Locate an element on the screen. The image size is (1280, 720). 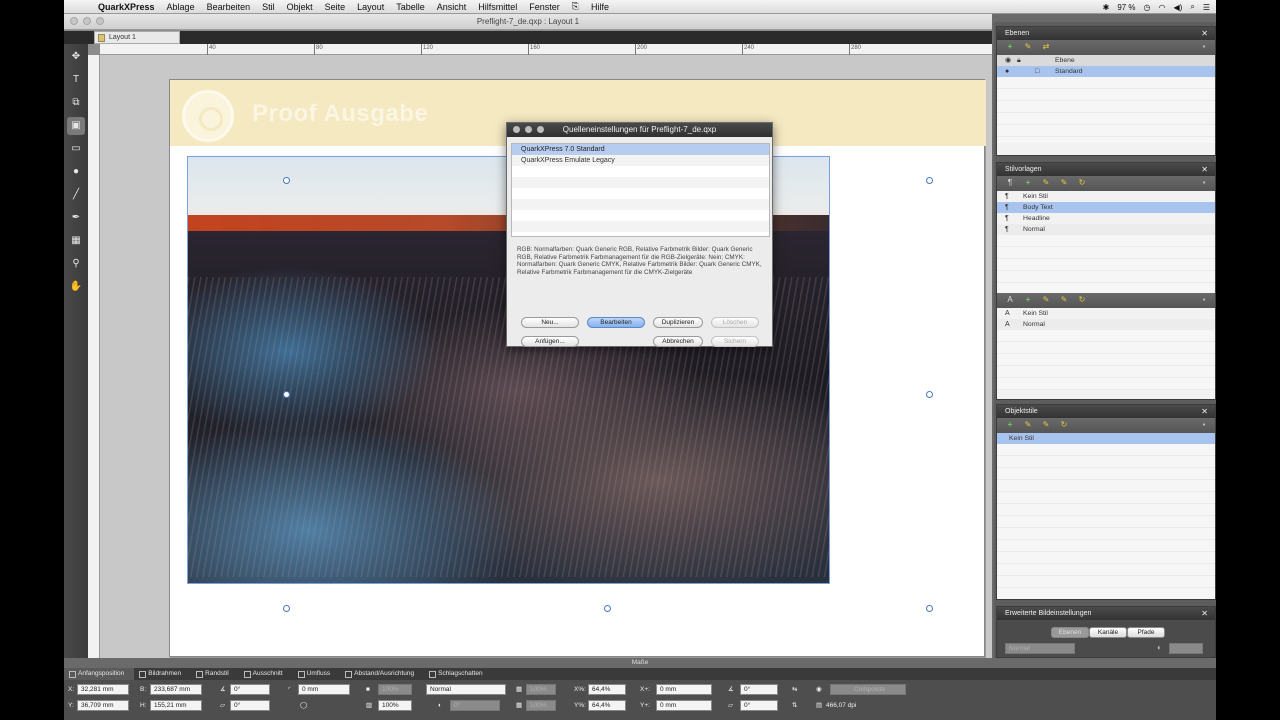
menu-objekt: Objekt is located at coordinates (300, 7).